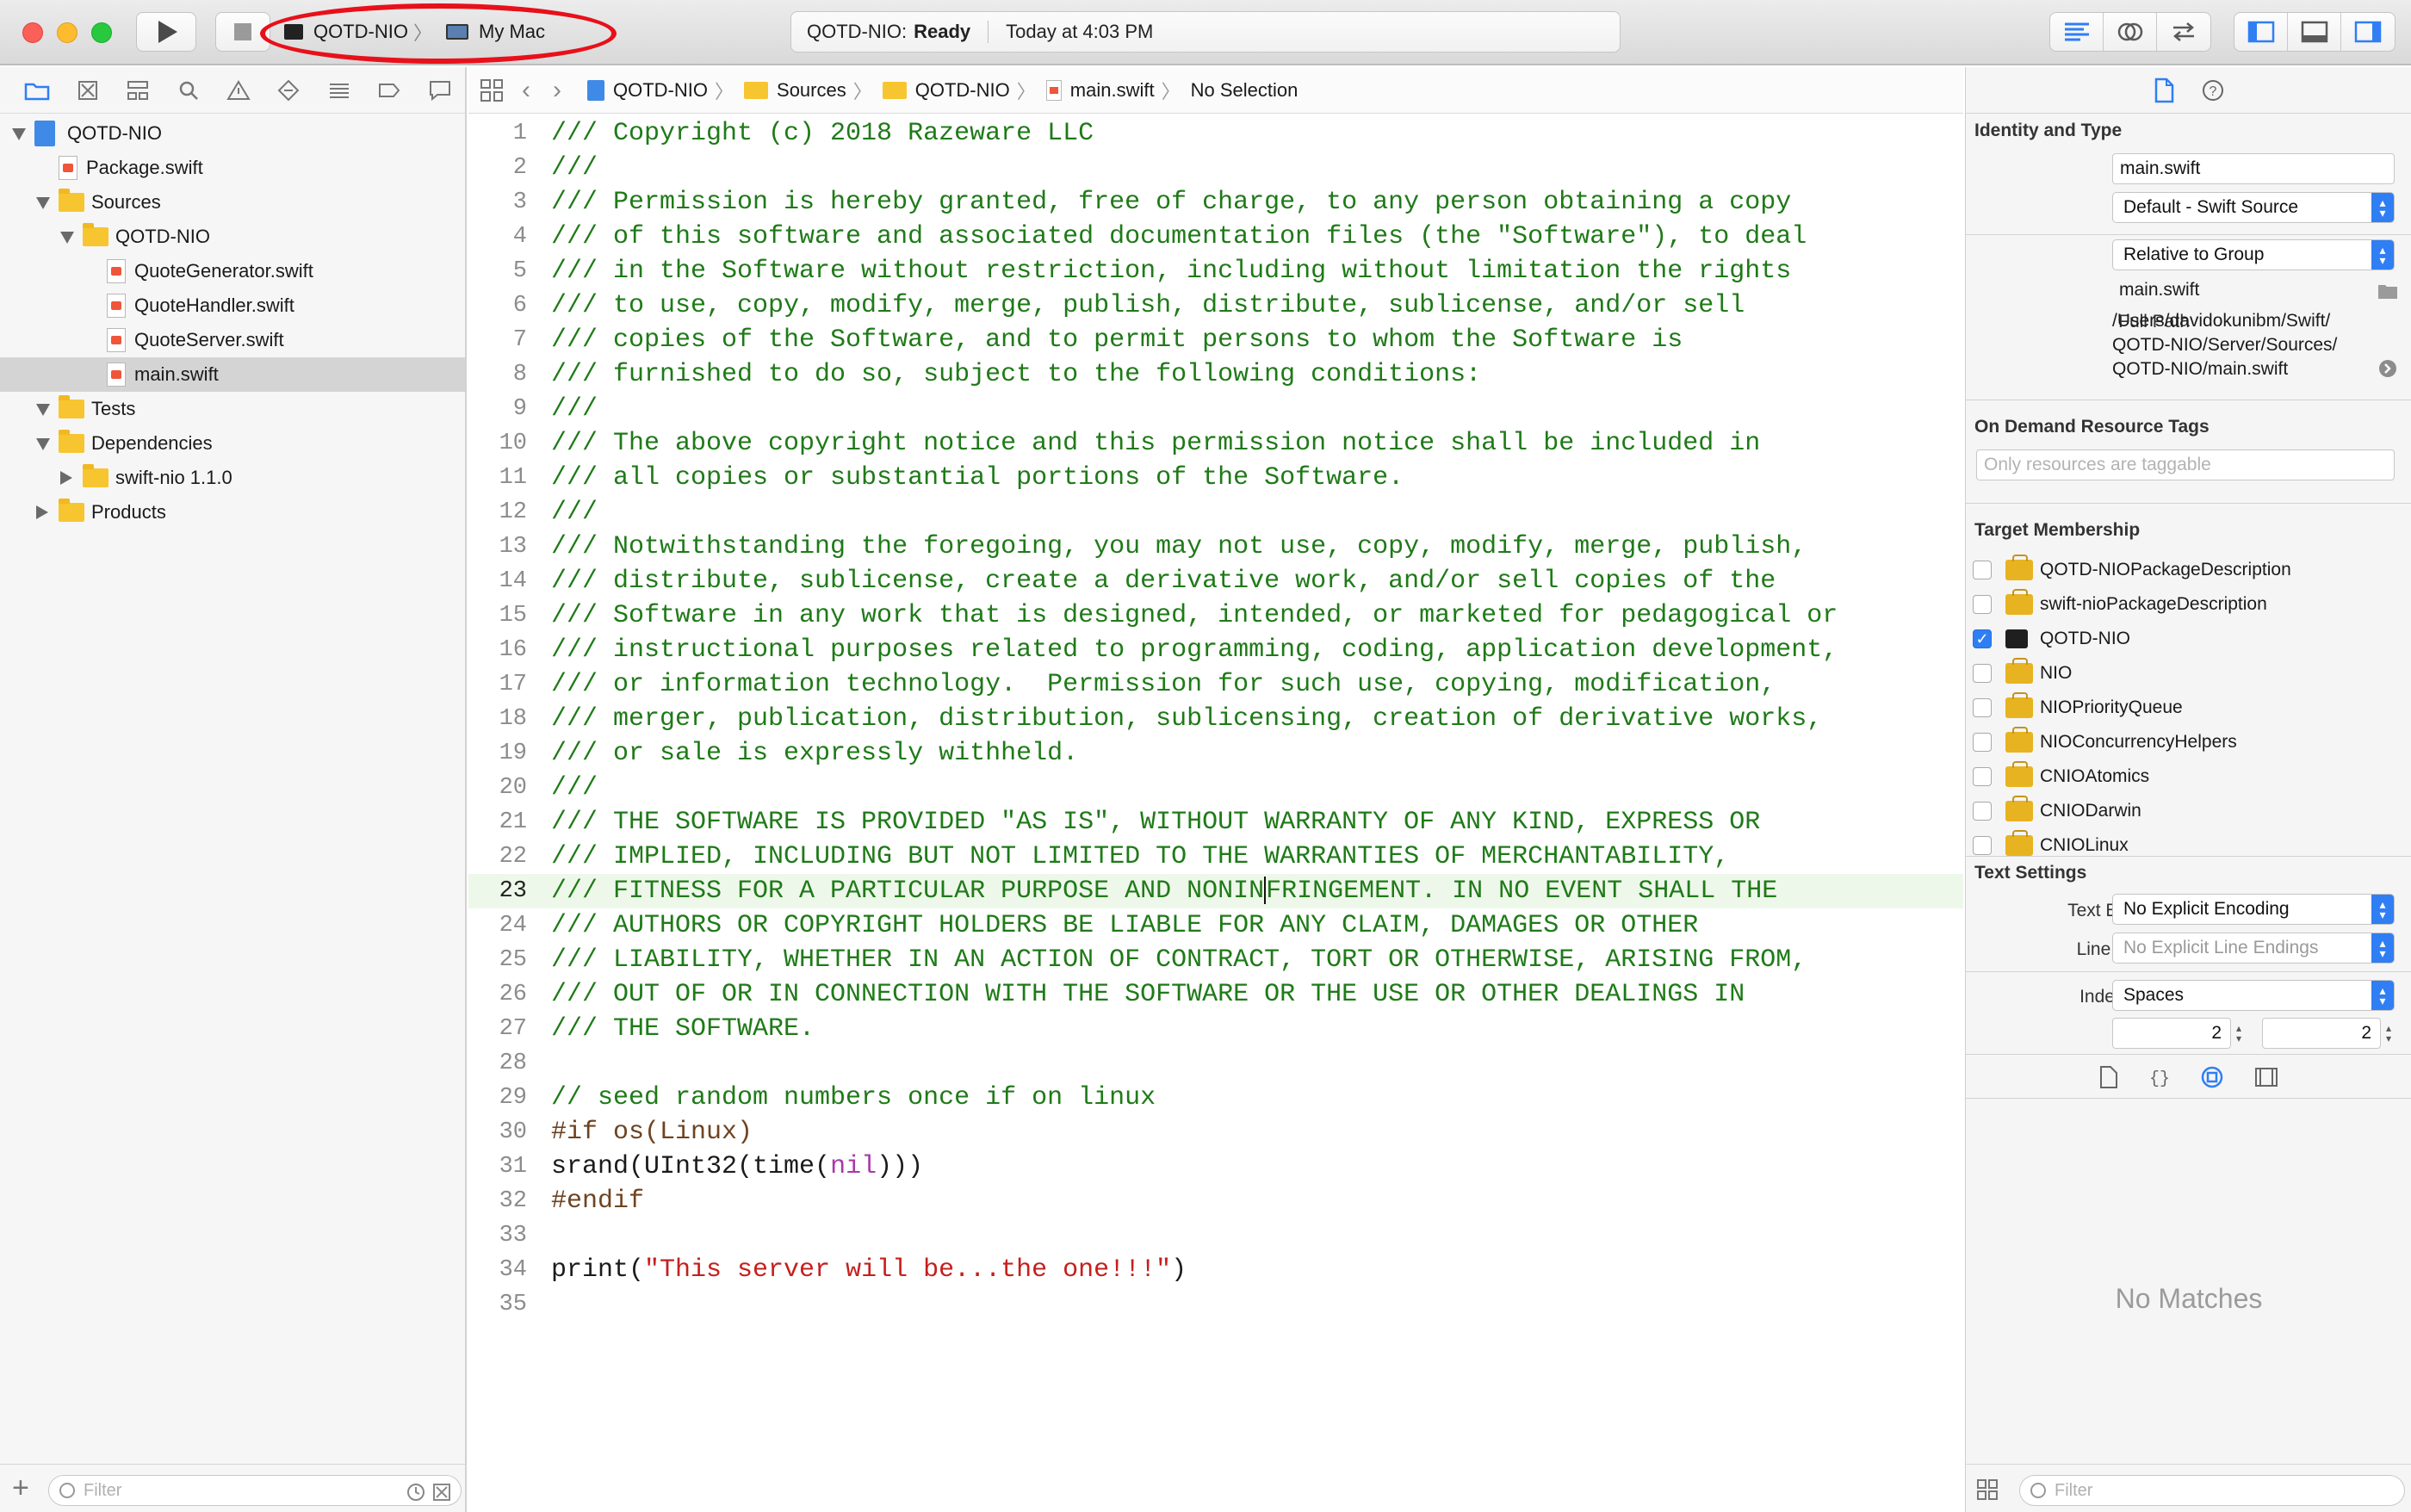 This screenshot has height=1512, width=2411. What do you see at coordinates (2212, 1490) in the screenshot?
I see `library-filter-input: Filter` at bounding box center [2212, 1490].